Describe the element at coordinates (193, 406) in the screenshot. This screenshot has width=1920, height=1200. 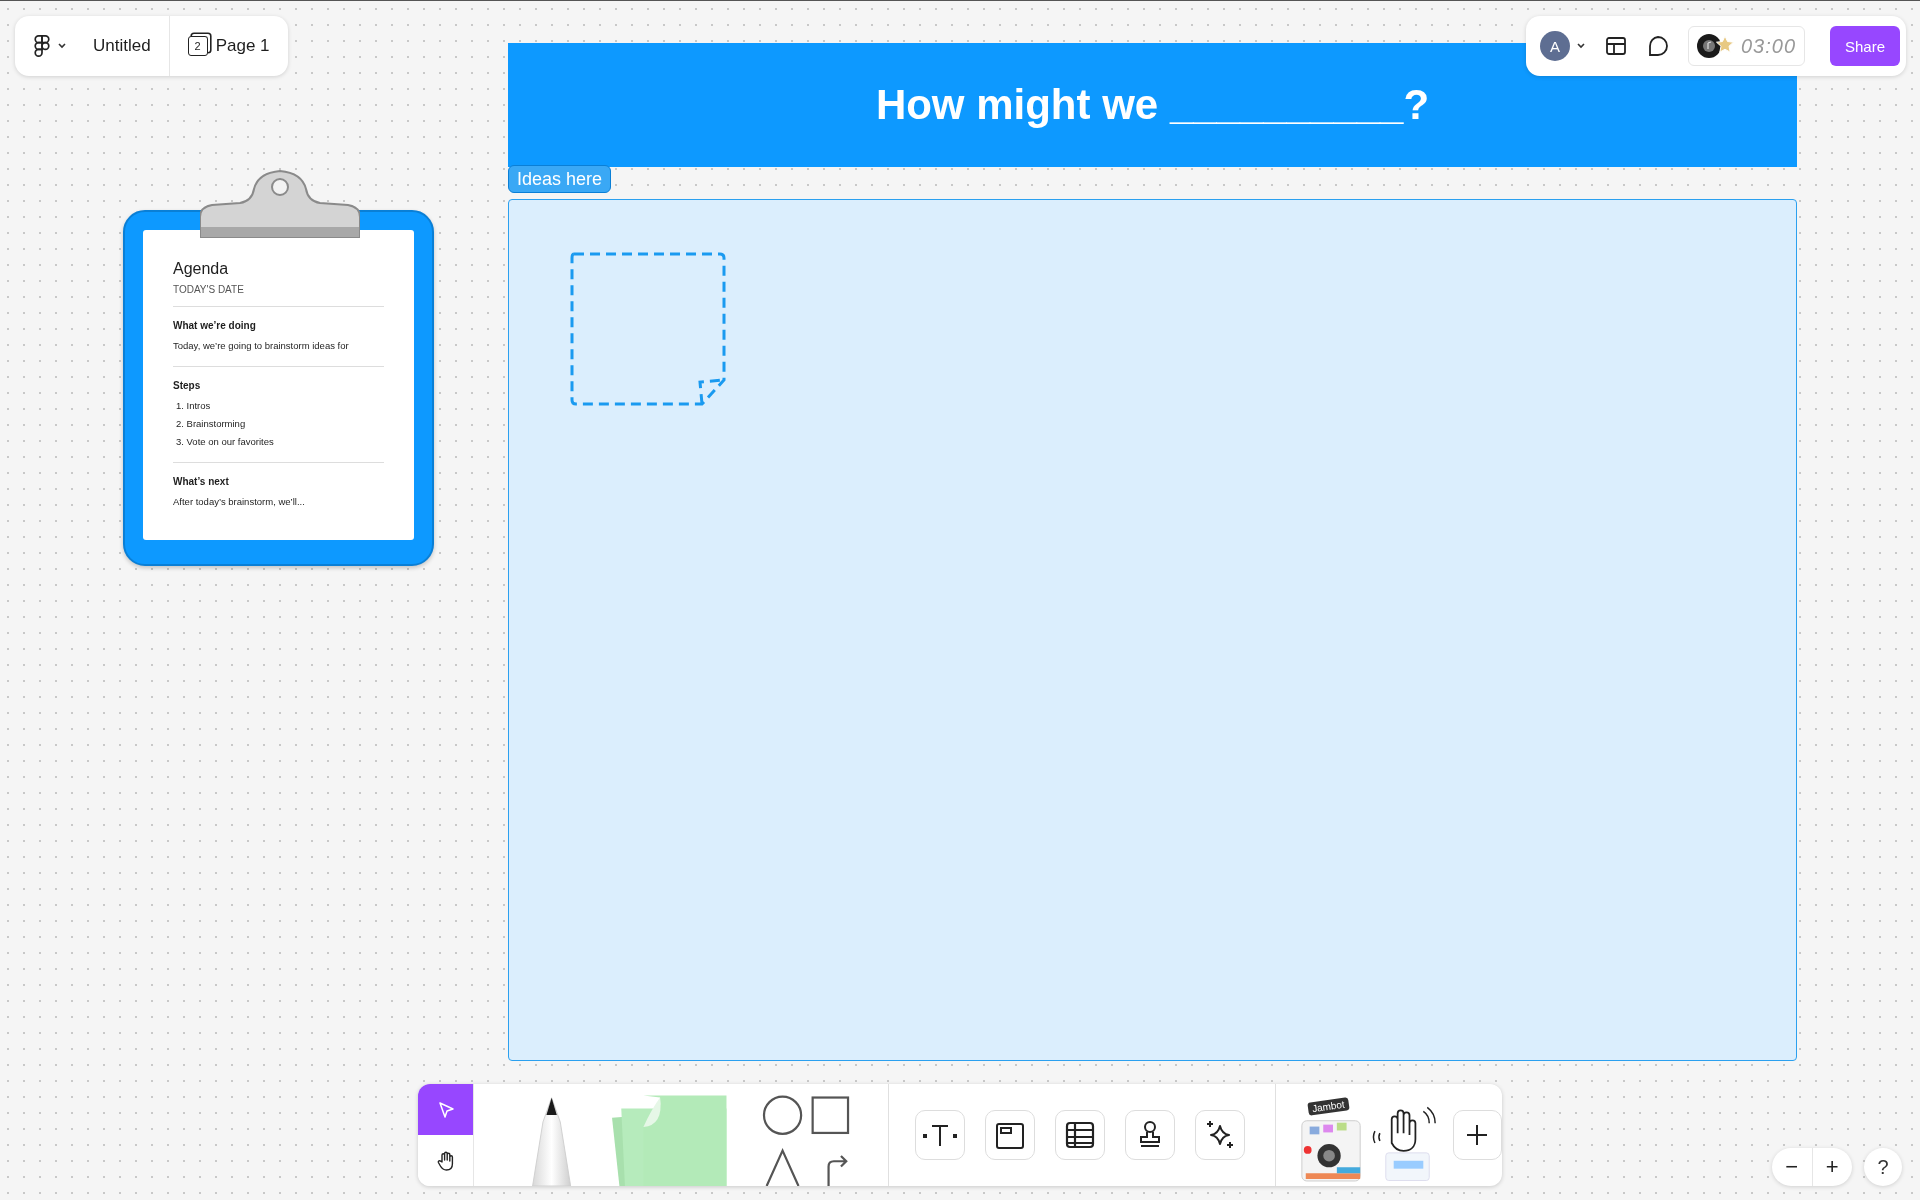
I see `agenda-text: 1. Intros` at that location.